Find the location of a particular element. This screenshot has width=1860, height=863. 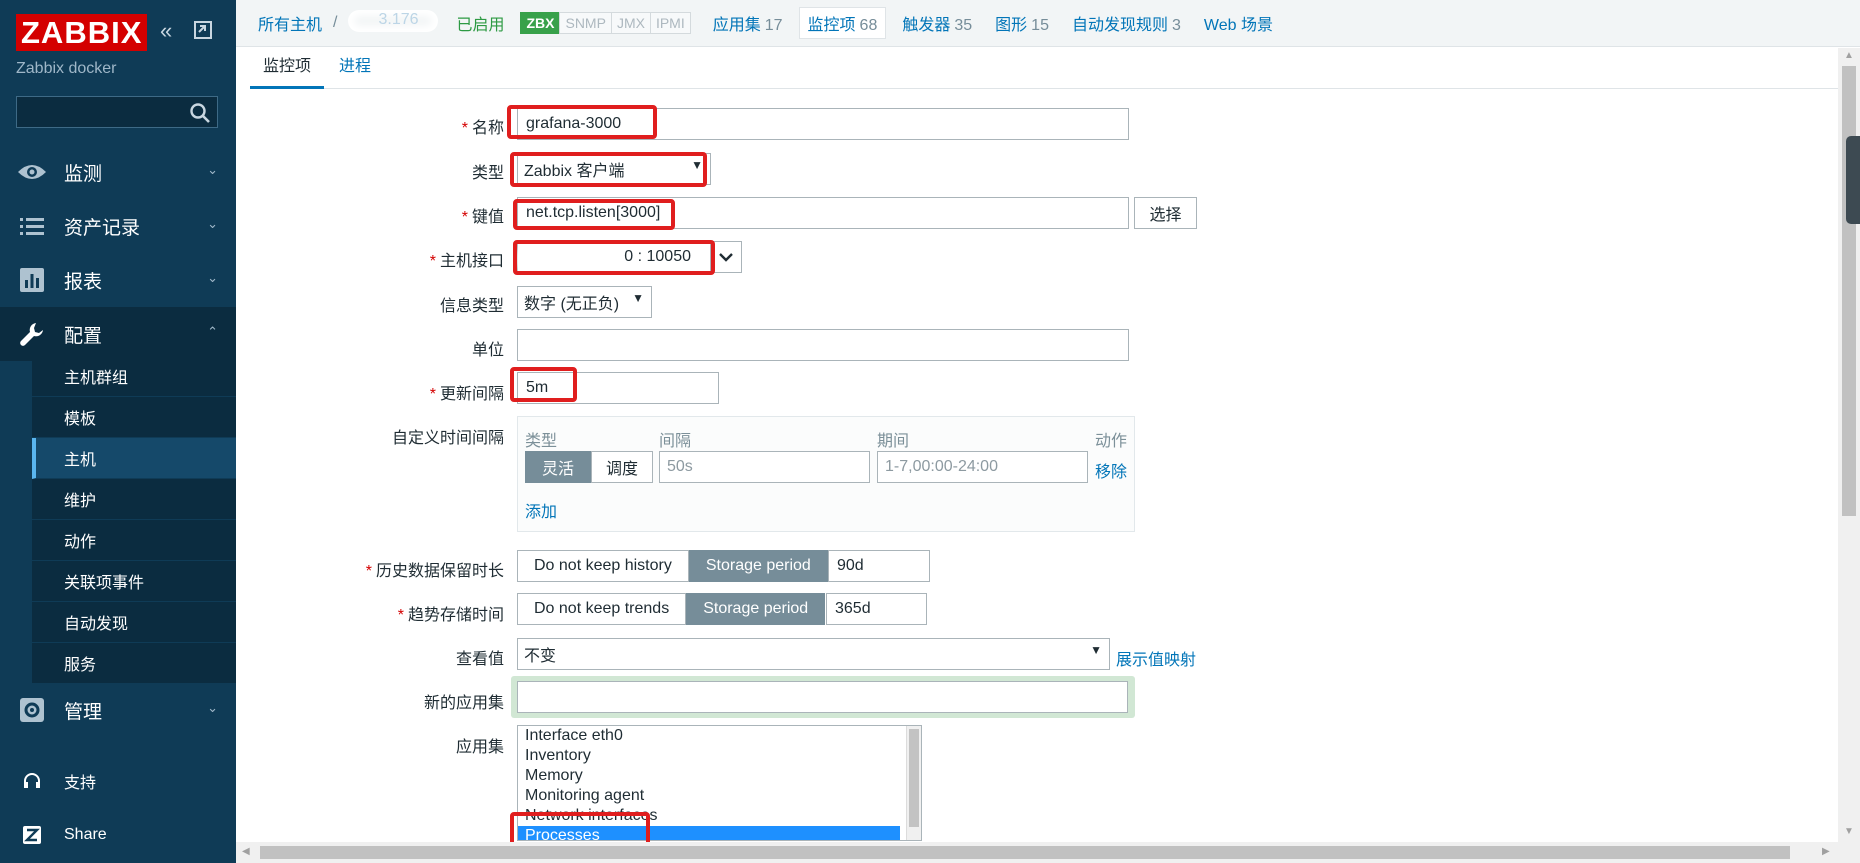

menu-administration: 管理 ⌄ is located at coordinates (118, 710).